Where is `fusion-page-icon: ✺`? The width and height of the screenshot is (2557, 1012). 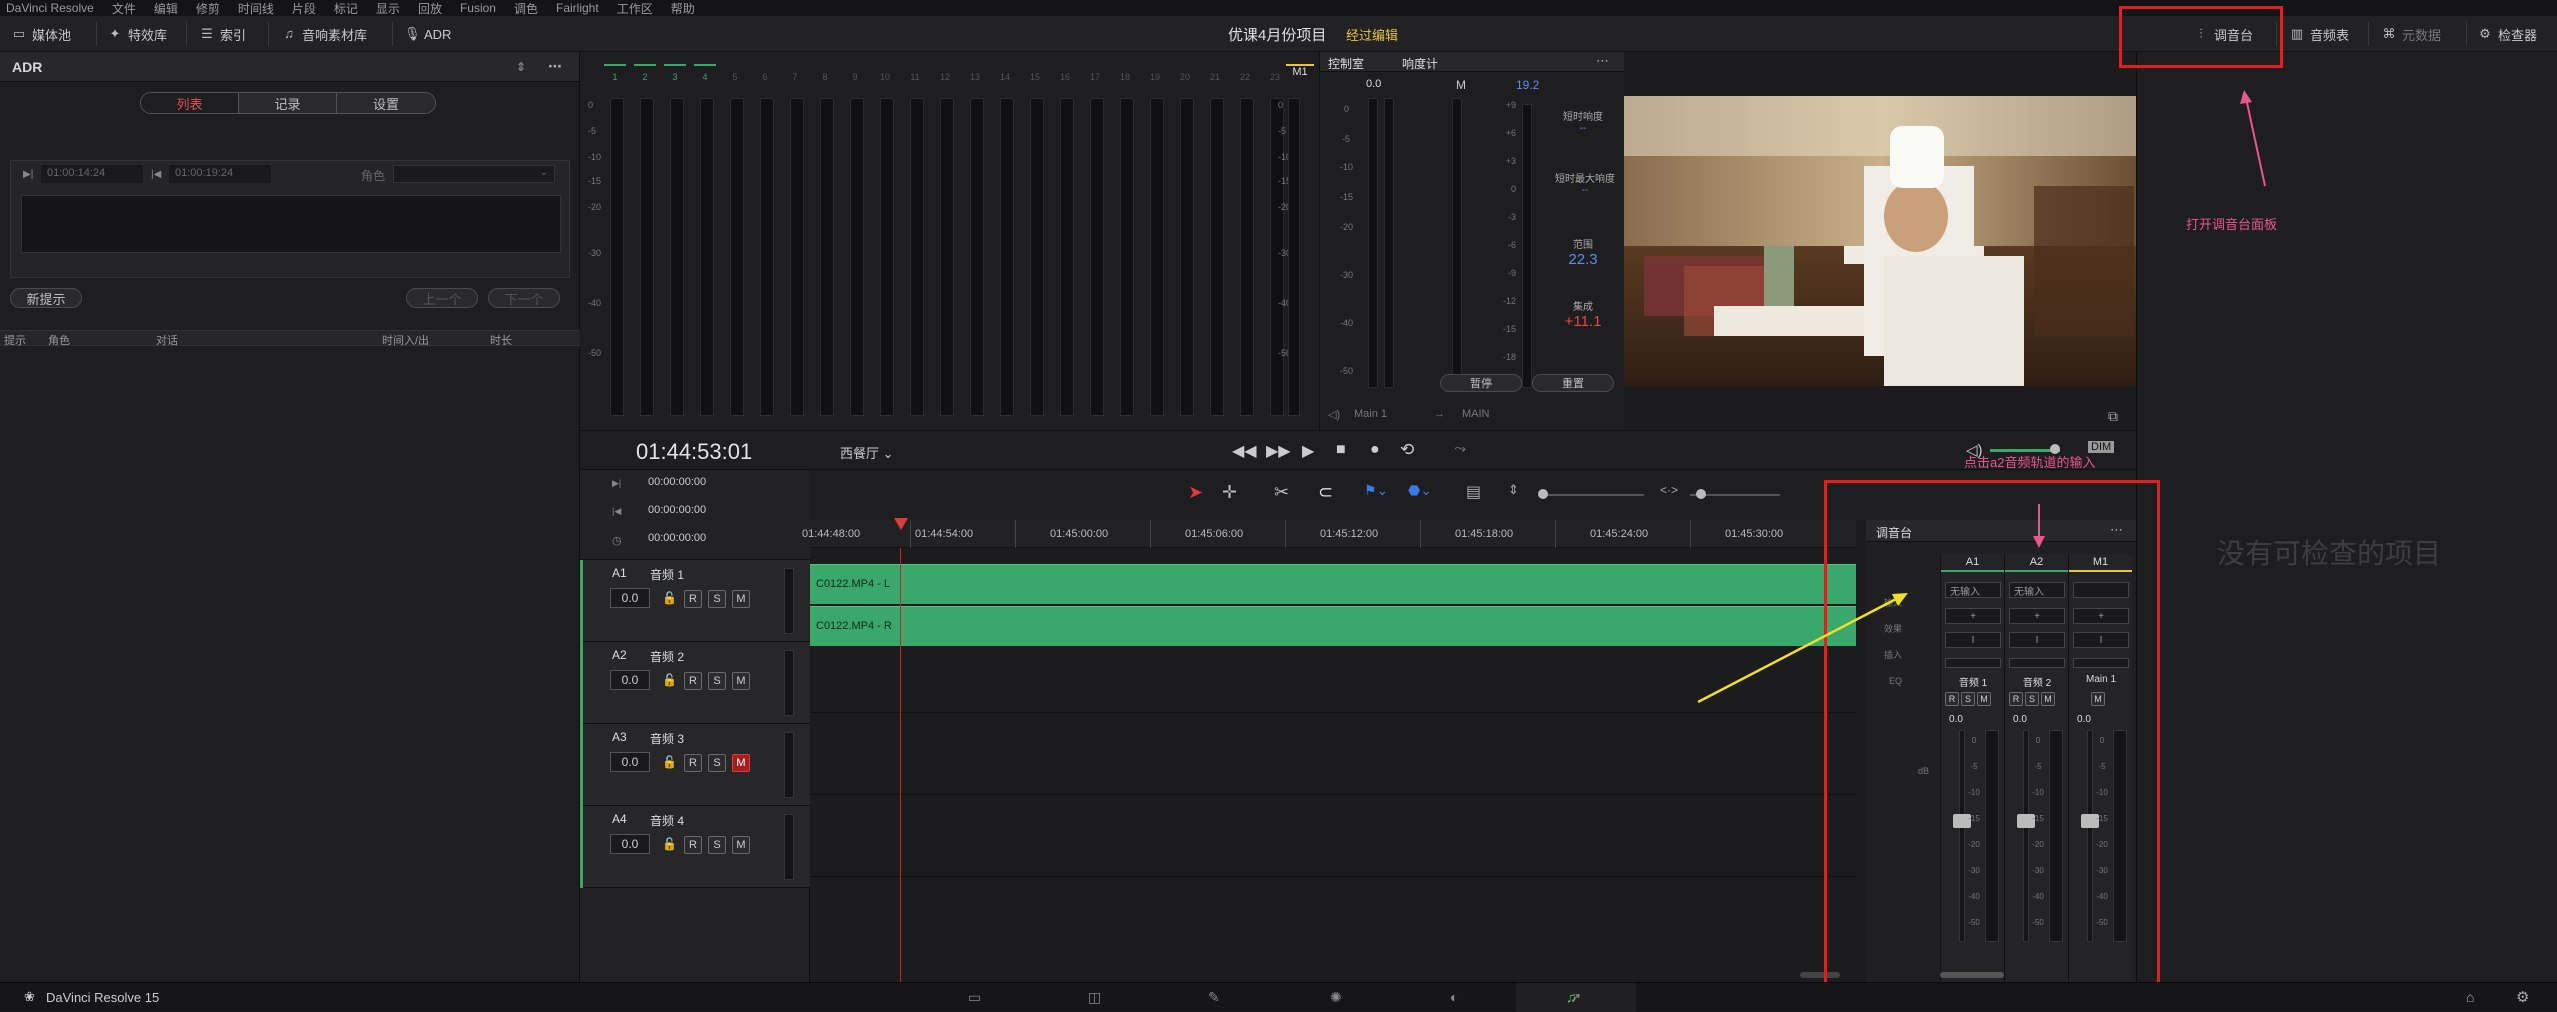 fusion-page-icon: ✺ is located at coordinates (1336, 997).